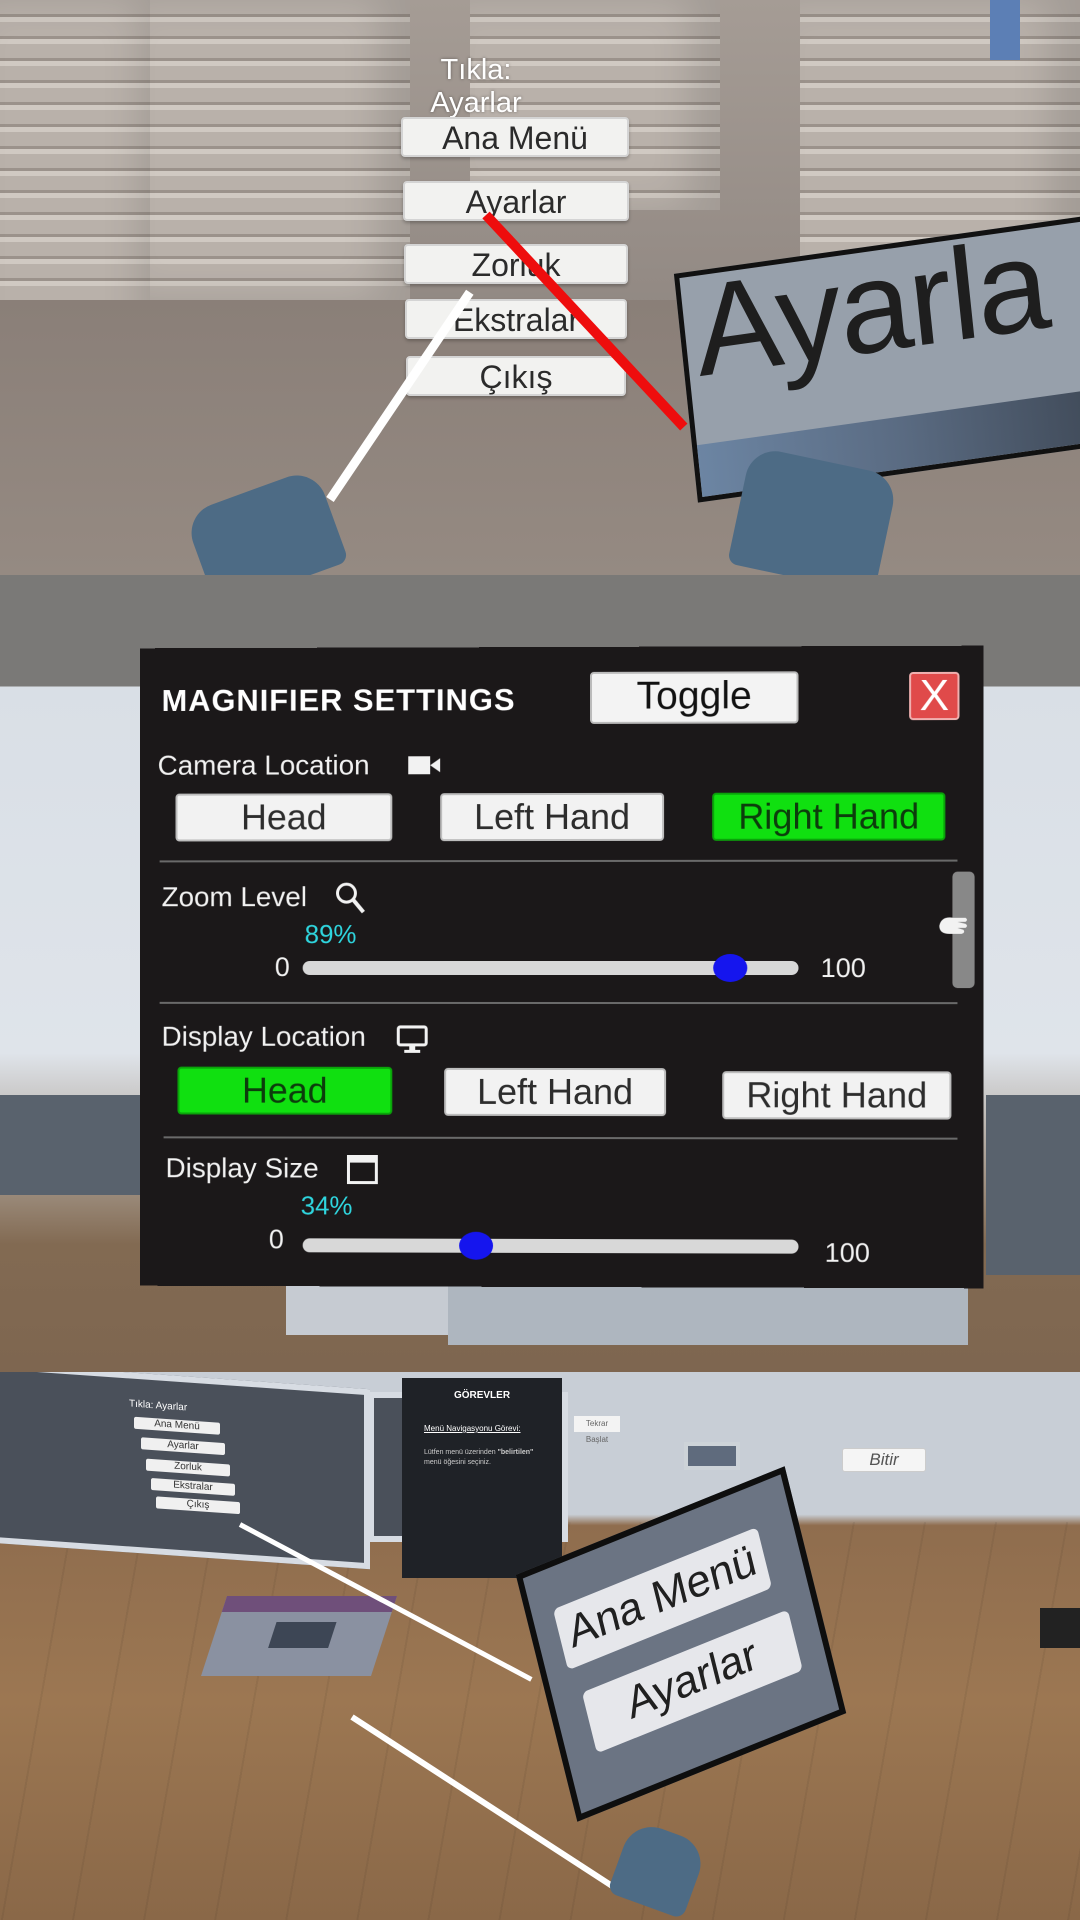 The image size is (1080, 1920). What do you see at coordinates (516, 376) in the screenshot?
I see `menu-button-exit: Çıkış` at bounding box center [516, 376].